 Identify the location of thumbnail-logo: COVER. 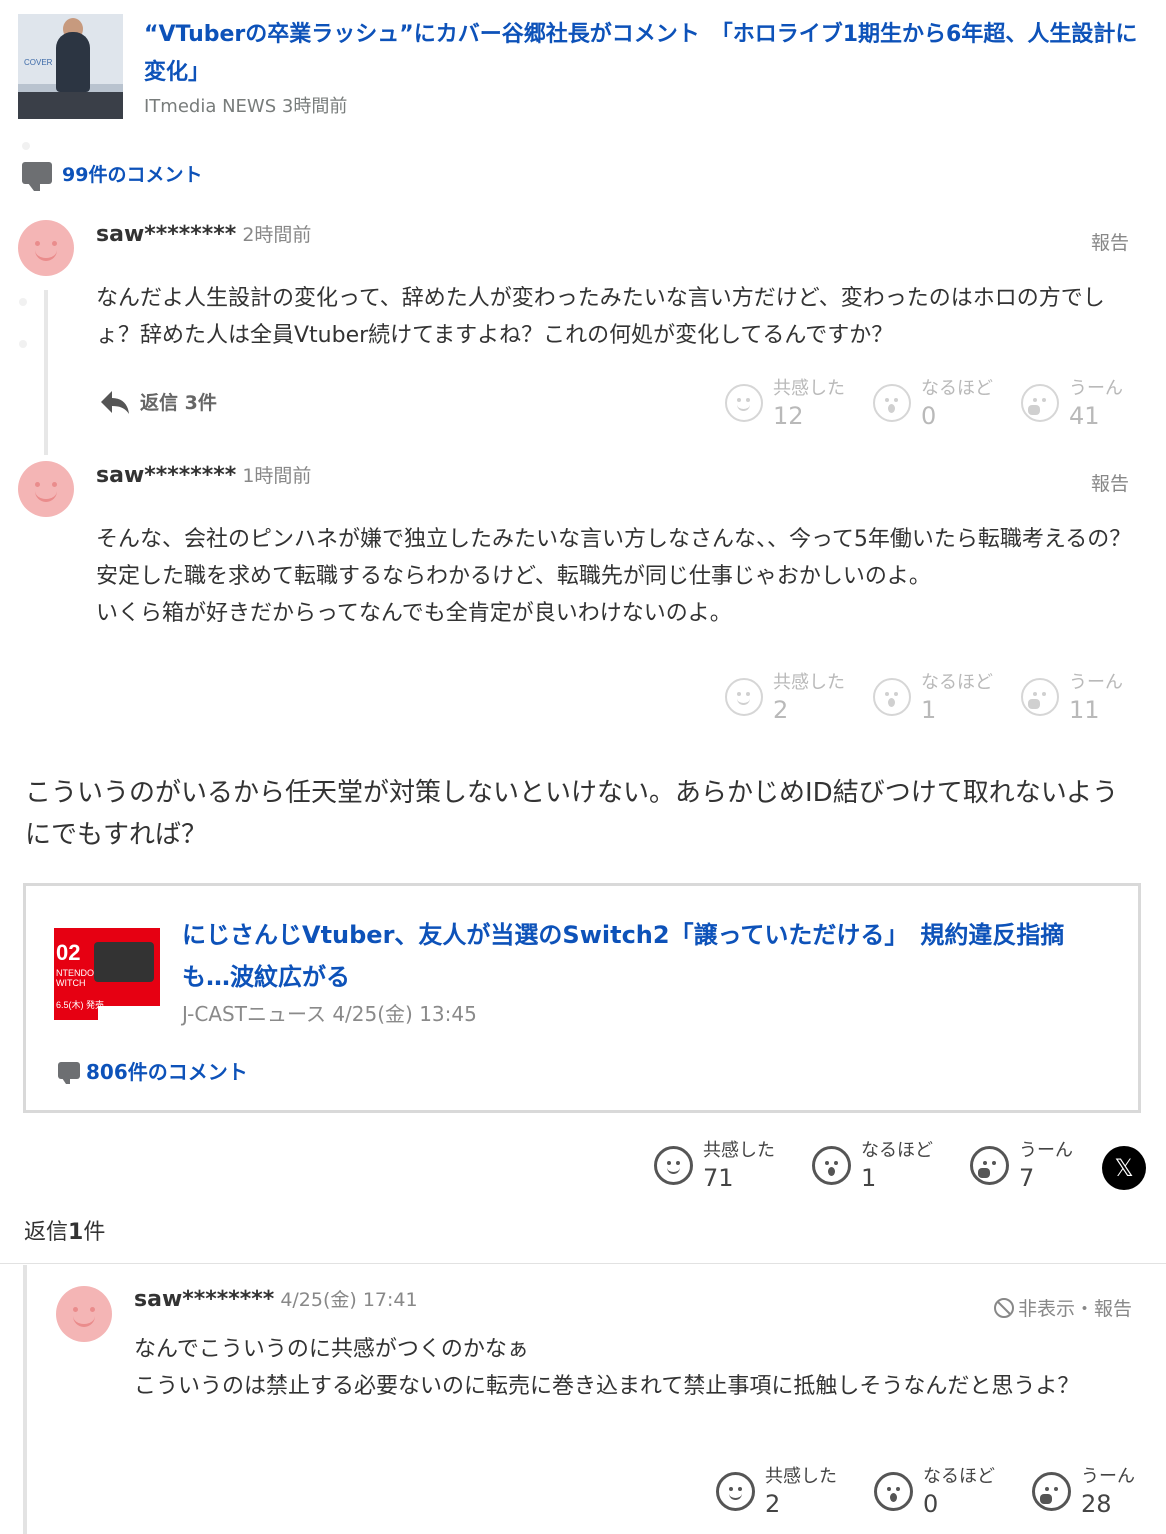
(38, 62).